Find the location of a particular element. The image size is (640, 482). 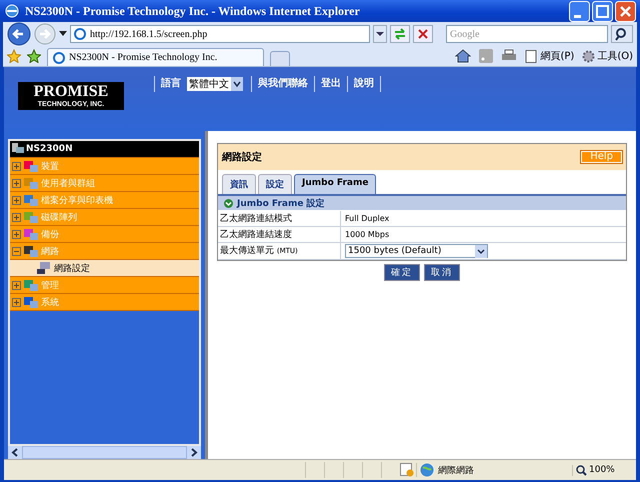

search-button is located at coordinates (622, 34).